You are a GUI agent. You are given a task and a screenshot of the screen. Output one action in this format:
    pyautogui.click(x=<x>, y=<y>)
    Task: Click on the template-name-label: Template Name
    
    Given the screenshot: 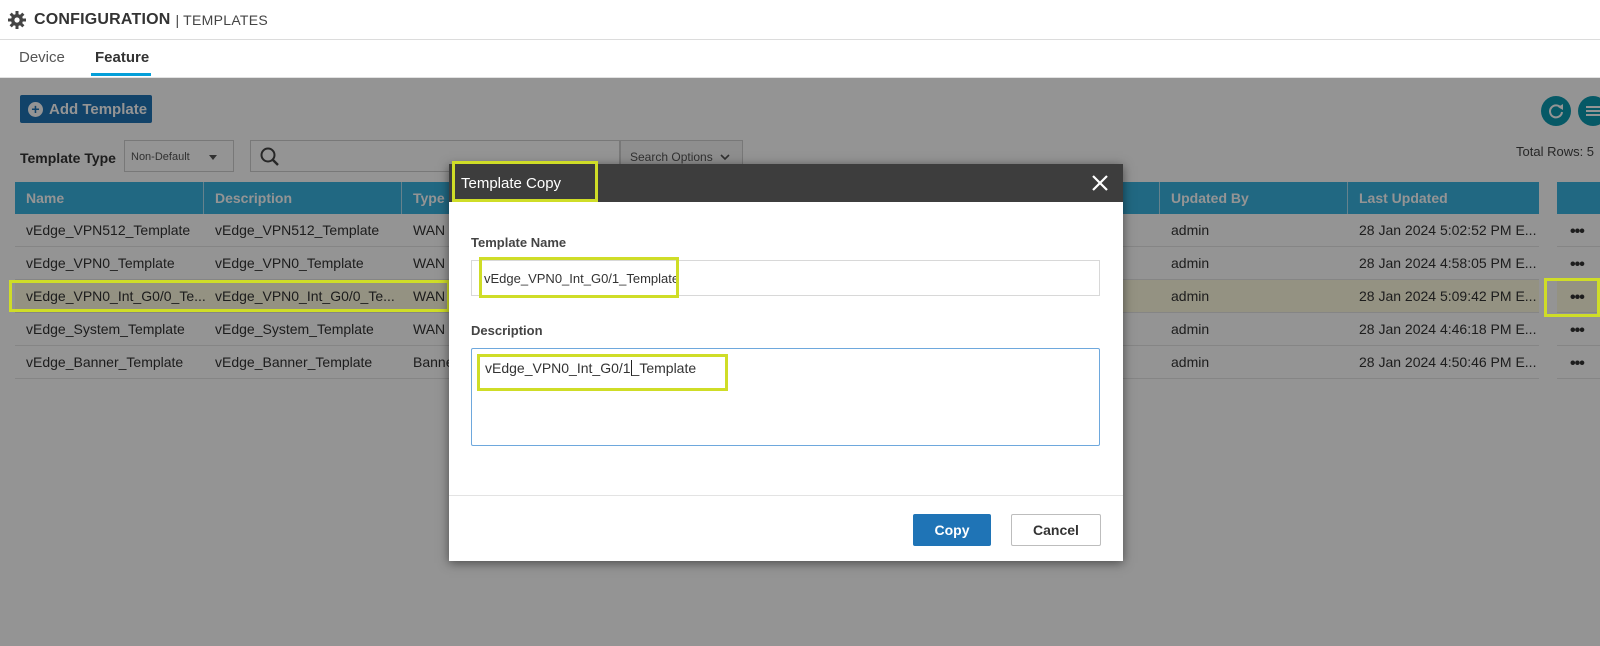 What is the action you would take?
    pyautogui.click(x=519, y=242)
    